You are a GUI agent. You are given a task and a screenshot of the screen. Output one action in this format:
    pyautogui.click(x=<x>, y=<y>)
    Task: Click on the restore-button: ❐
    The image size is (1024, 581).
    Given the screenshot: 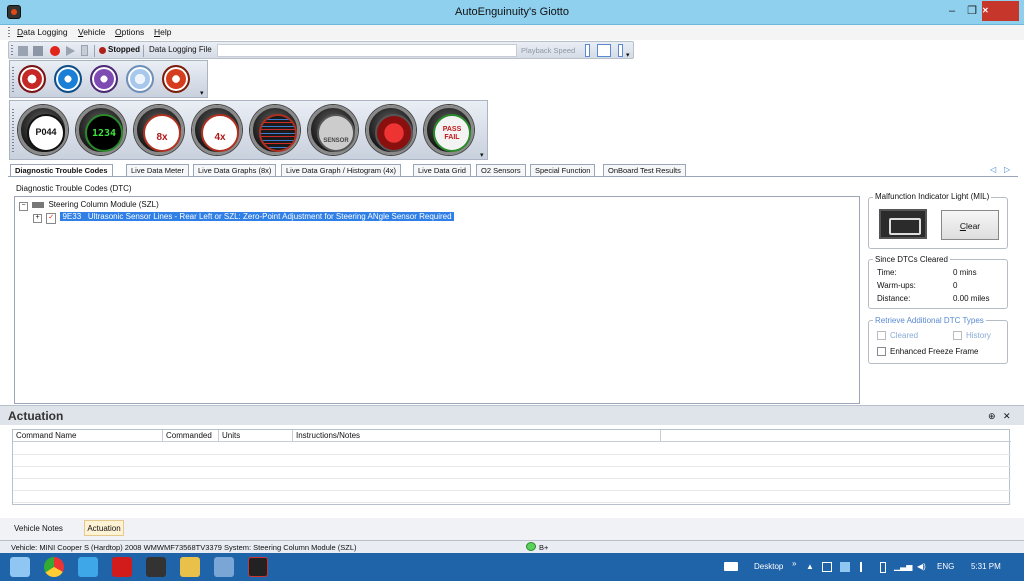 What is the action you would take?
    pyautogui.click(x=972, y=11)
    